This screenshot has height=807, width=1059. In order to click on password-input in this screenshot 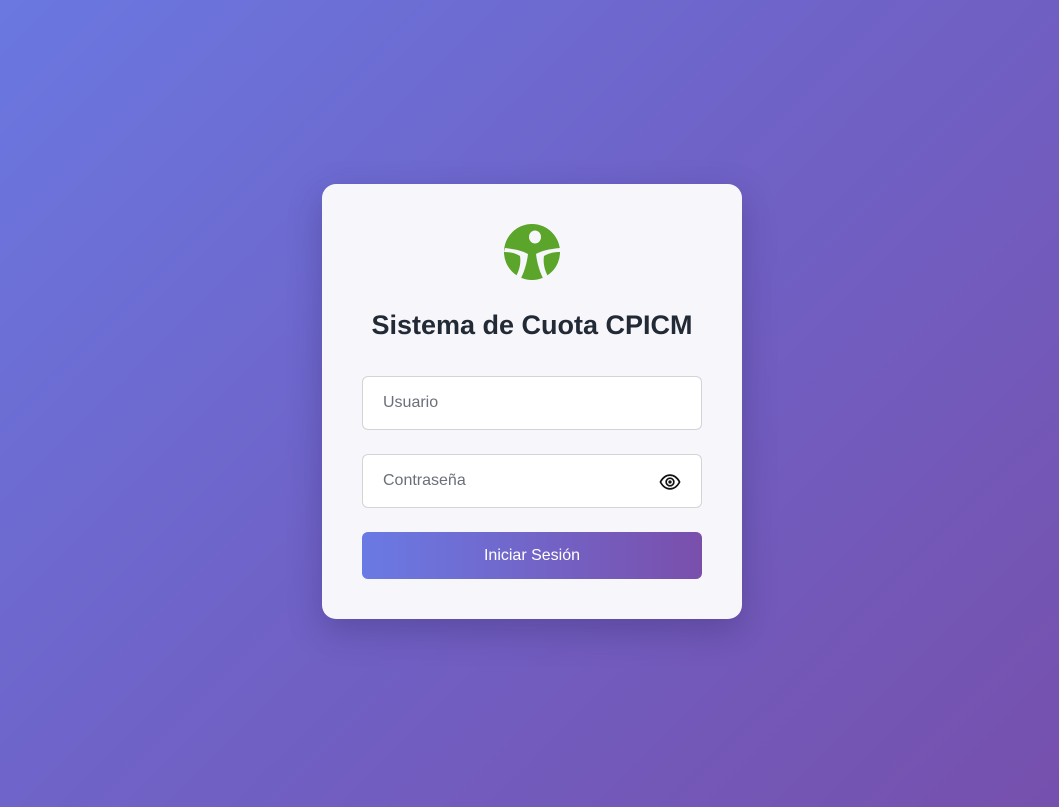, I will do `click(532, 481)`.